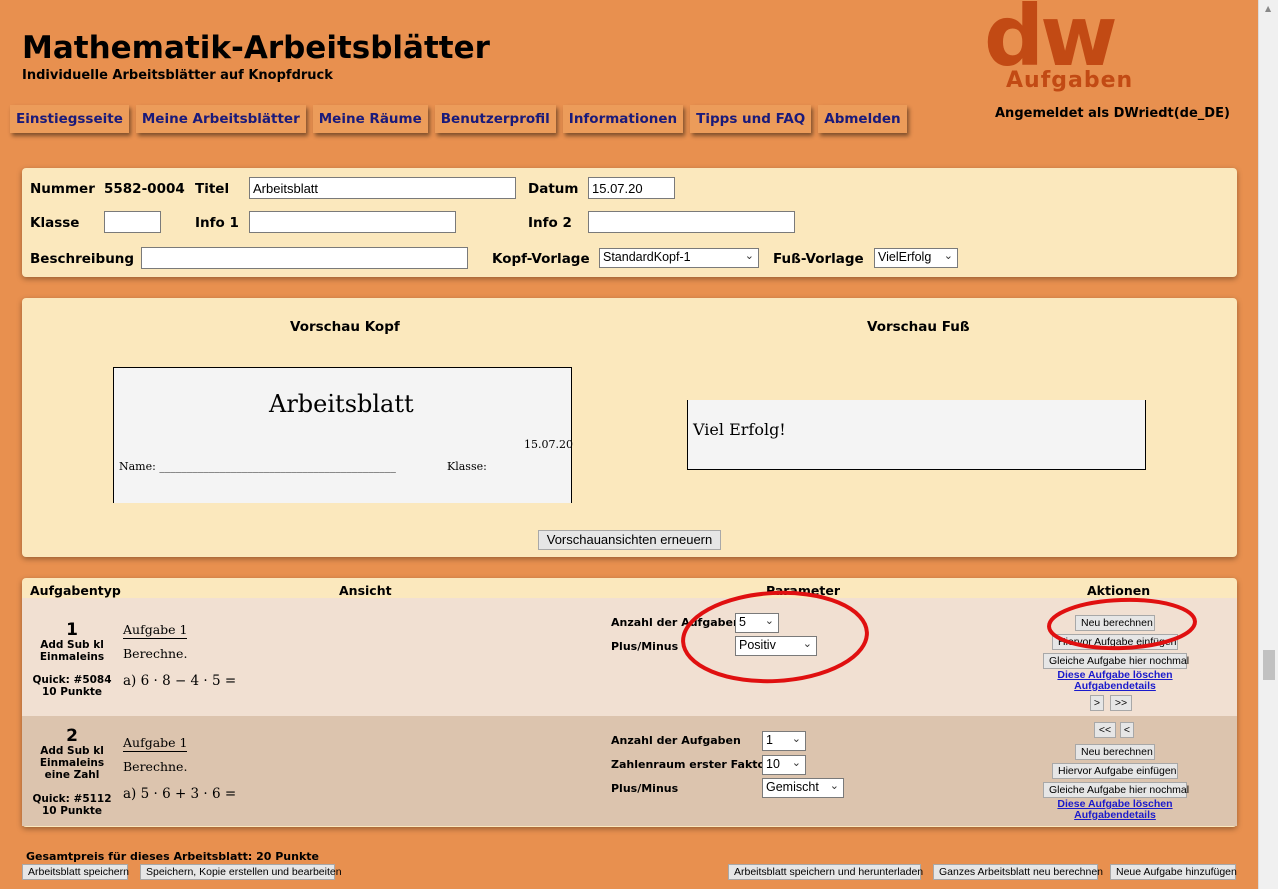 The image size is (1278, 889). I want to click on beschreibung-input, so click(304, 258).